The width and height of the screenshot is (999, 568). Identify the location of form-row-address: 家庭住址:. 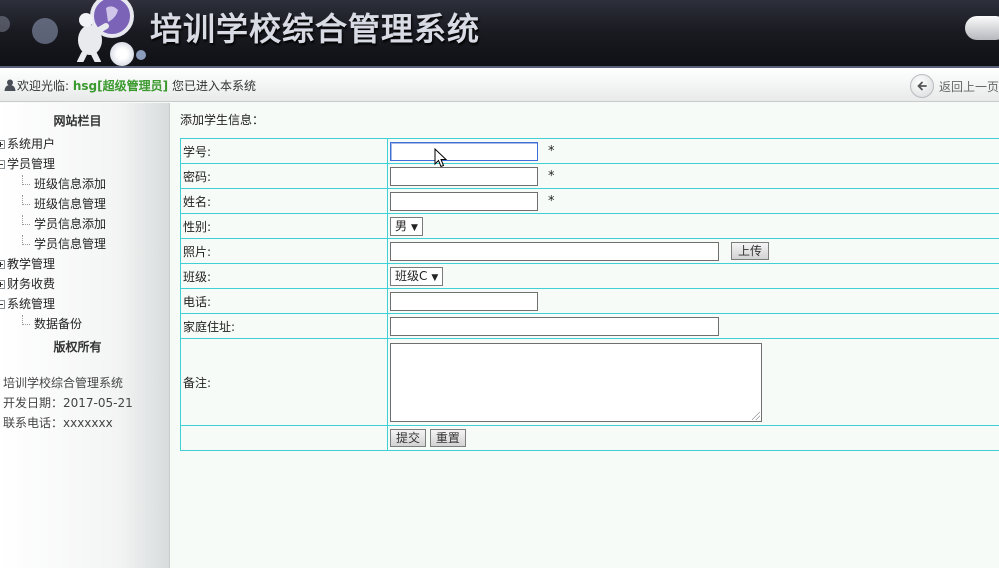
(589, 326).